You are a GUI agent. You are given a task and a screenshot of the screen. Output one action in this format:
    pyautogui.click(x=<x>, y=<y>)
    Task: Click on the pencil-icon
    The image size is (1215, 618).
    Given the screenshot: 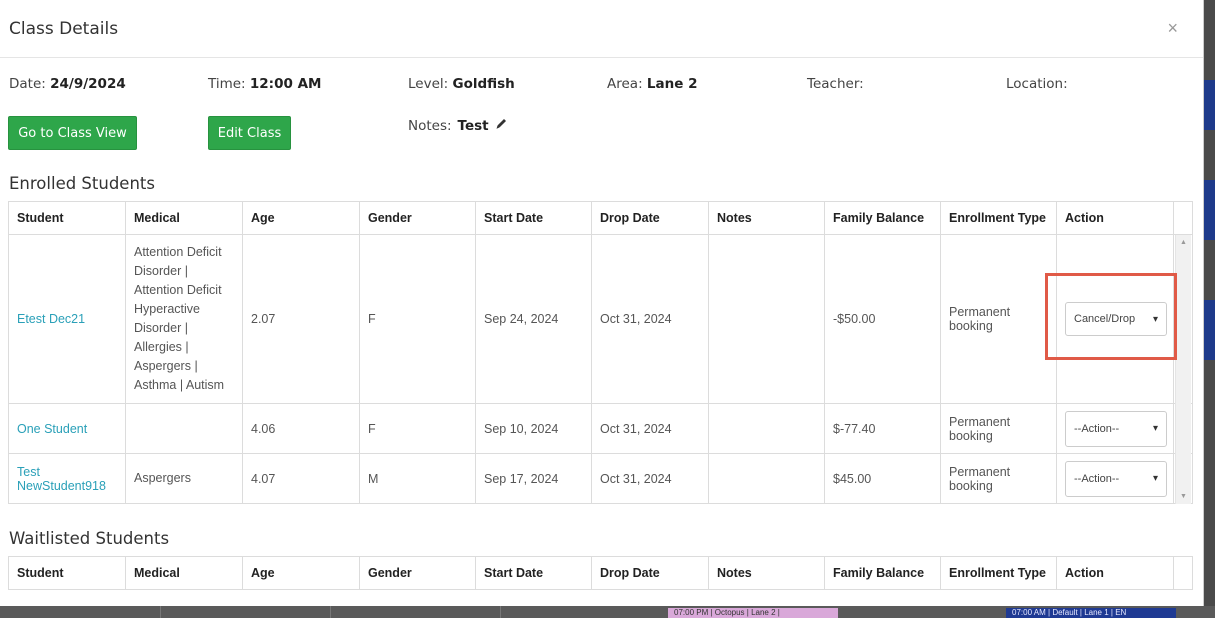 What is the action you would take?
    pyautogui.click(x=501, y=125)
    